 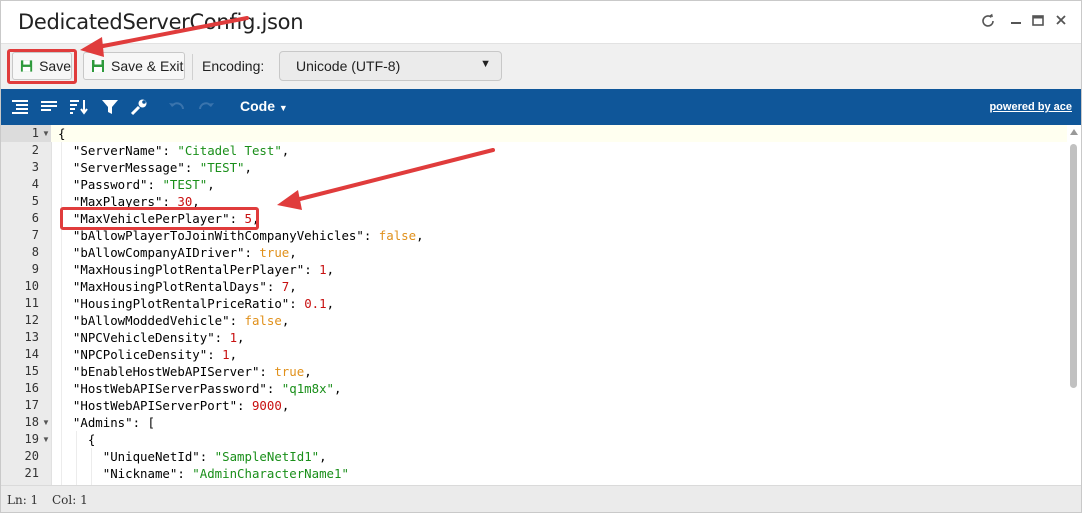 What do you see at coordinates (151, 252) in the screenshot?
I see `code-token: "bAllowCompanyAIDriver"` at bounding box center [151, 252].